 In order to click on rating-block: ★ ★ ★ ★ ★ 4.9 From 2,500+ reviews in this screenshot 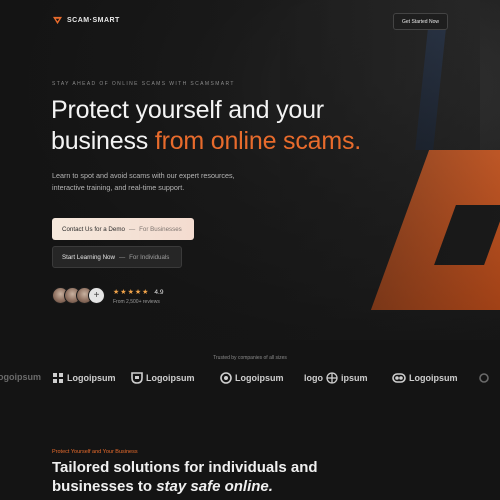, I will do `click(138, 297)`.